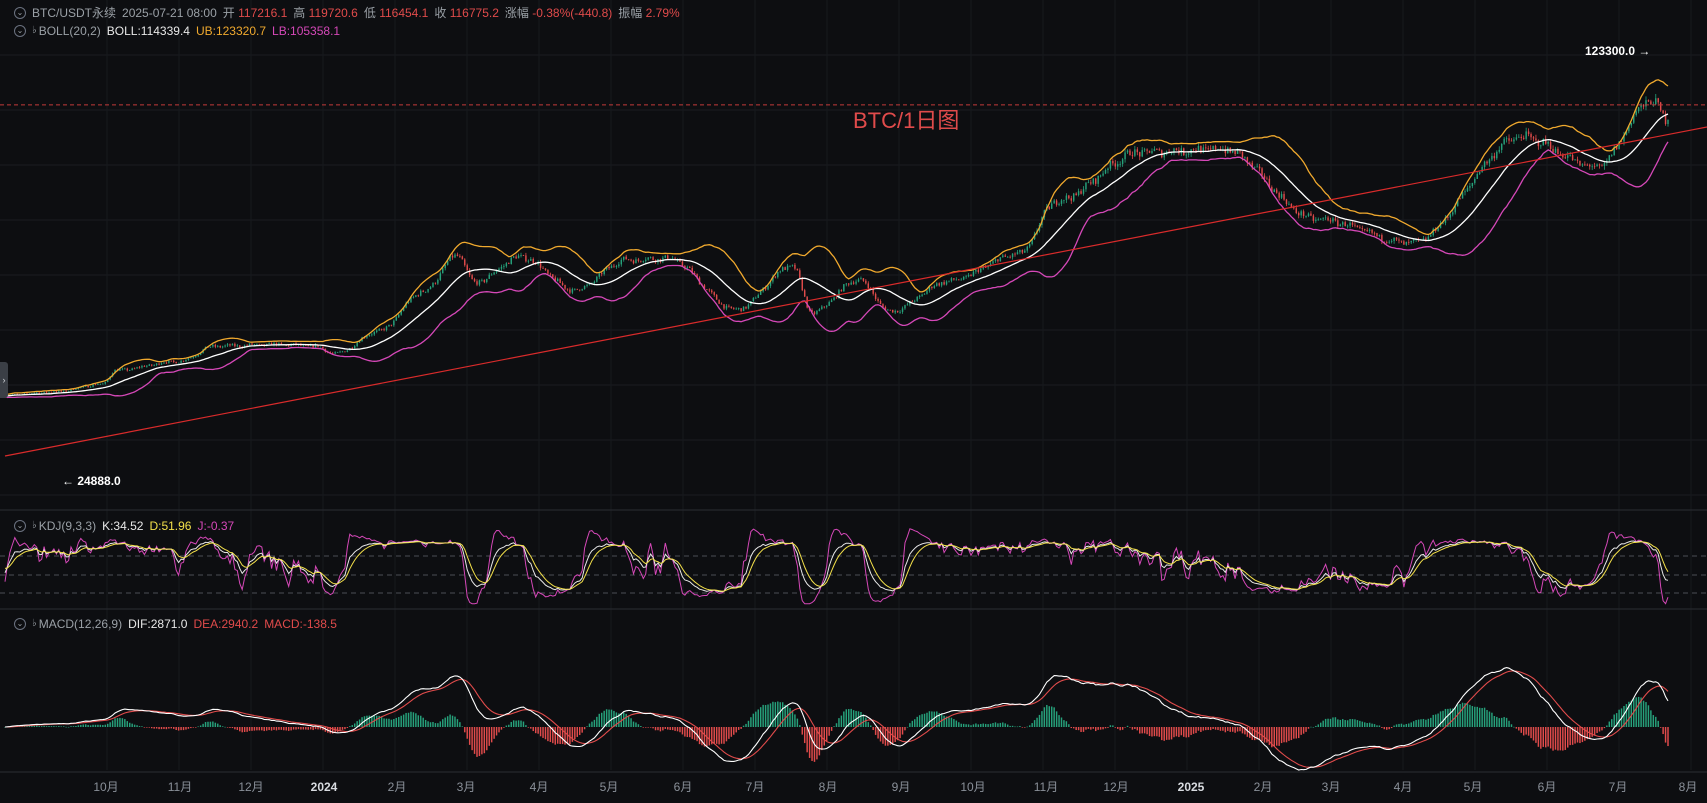 This screenshot has width=1707, height=803. What do you see at coordinates (300, 624) in the screenshot?
I see `macd-hist-value: MACD:-138.5` at bounding box center [300, 624].